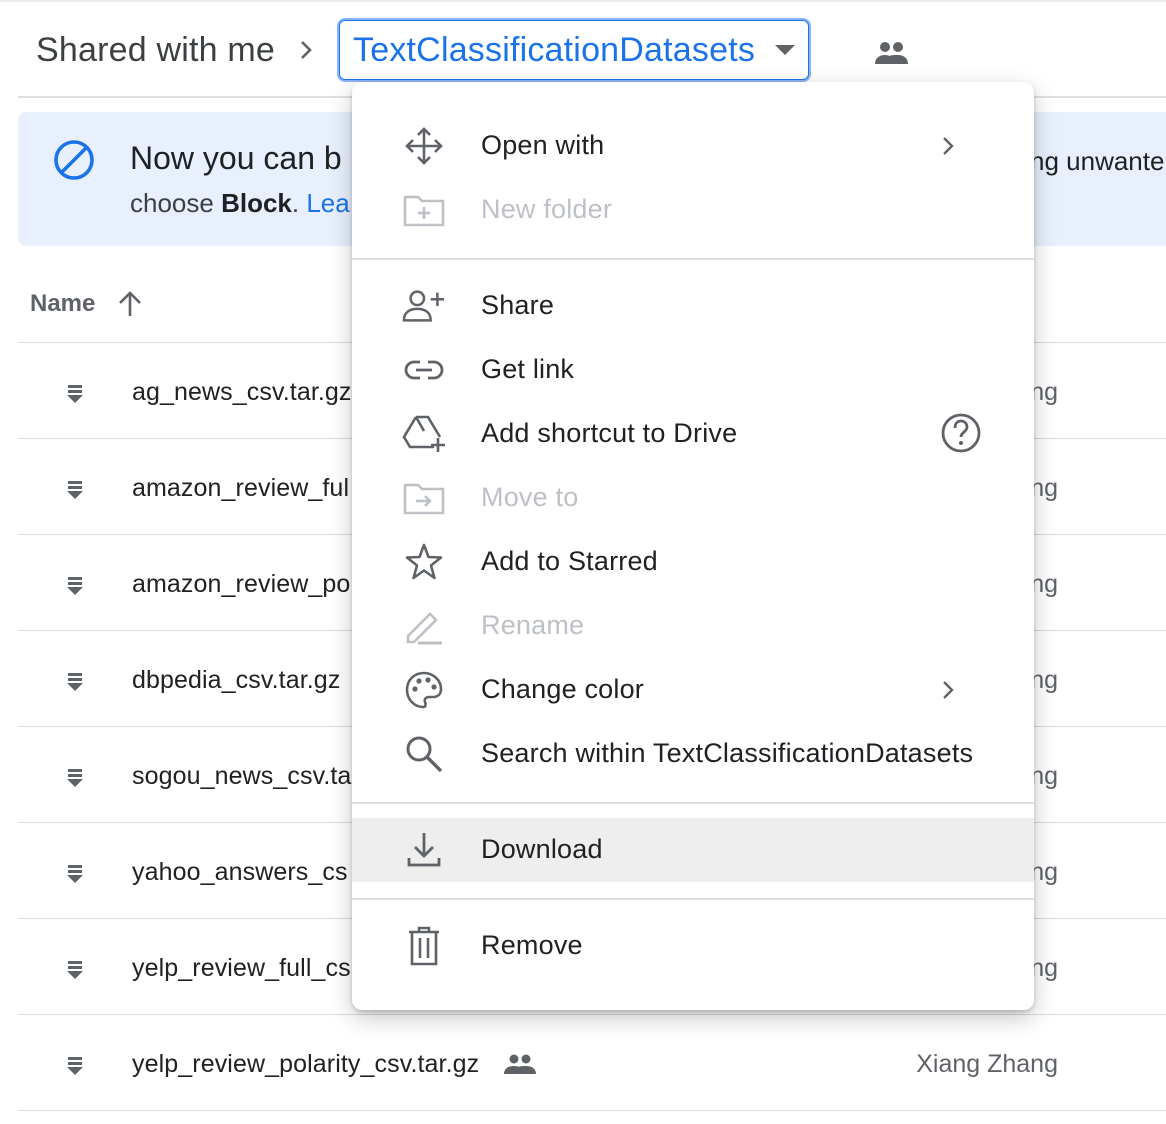 The width and height of the screenshot is (1166, 1124). I want to click on column-header-name: Name, so click(87, 304).